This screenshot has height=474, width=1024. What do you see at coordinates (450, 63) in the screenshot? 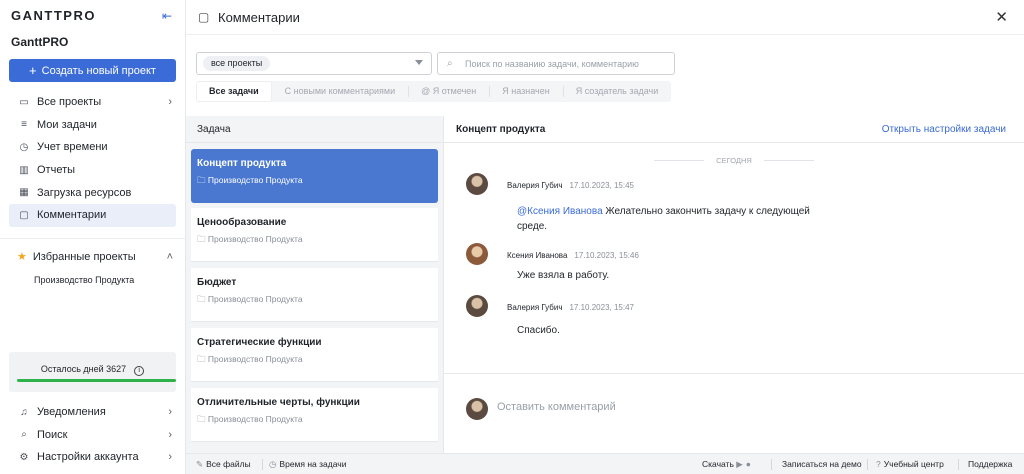
I see `search-icon: ⌕` at bounding box center [450, 63].